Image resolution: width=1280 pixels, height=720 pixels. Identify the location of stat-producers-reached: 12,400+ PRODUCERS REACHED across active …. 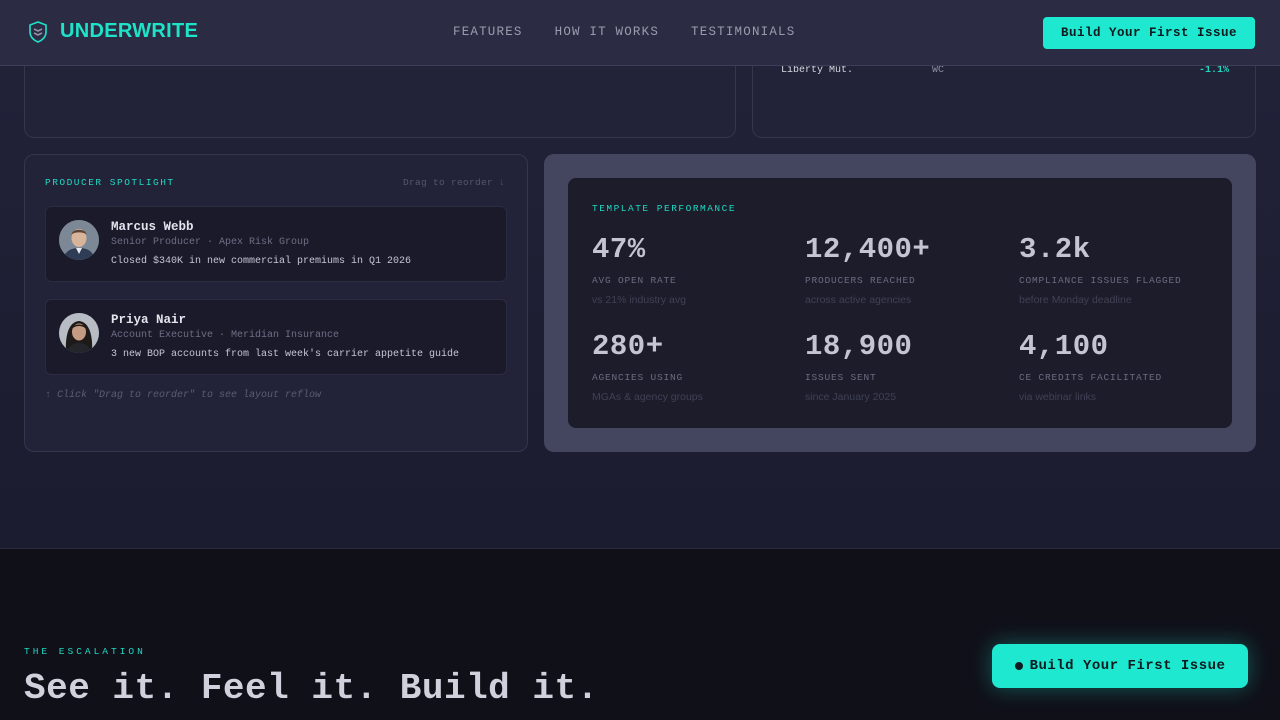
(905, 270).